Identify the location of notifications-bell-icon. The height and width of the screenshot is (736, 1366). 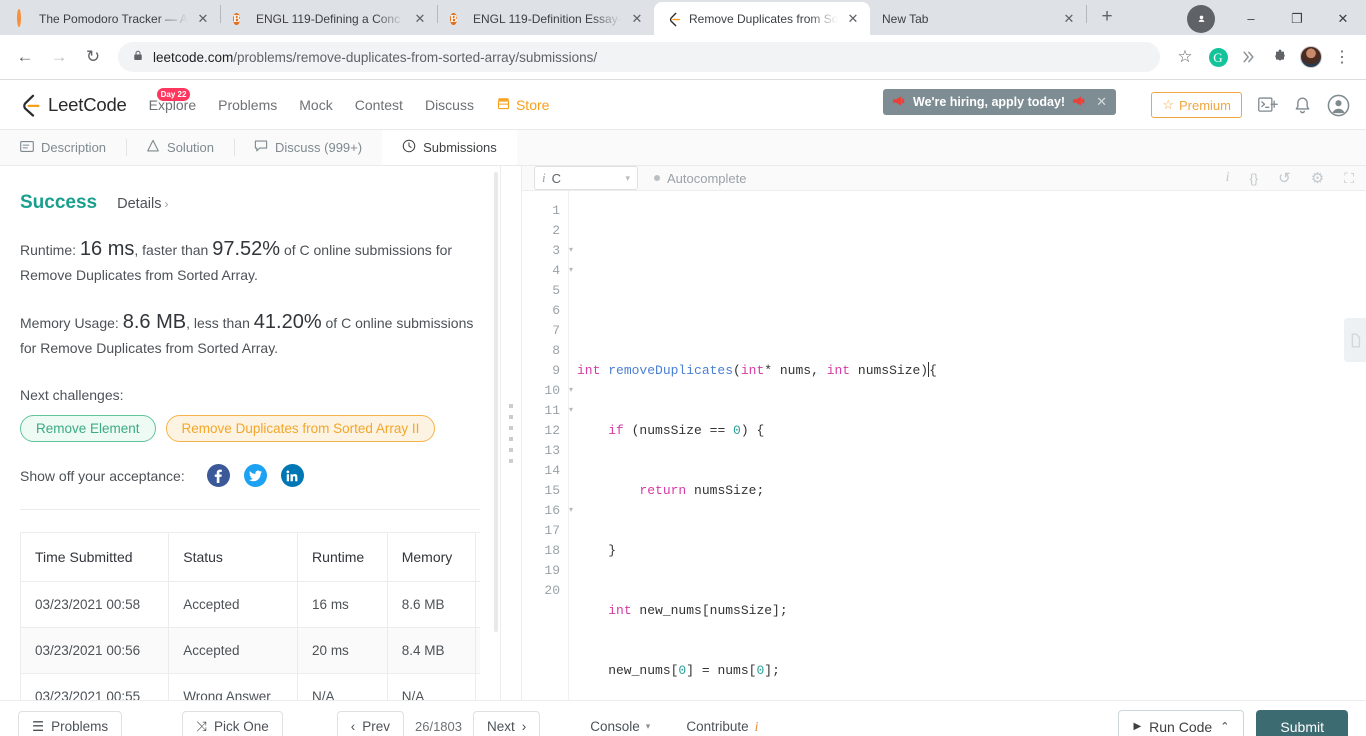
(1302, 105).